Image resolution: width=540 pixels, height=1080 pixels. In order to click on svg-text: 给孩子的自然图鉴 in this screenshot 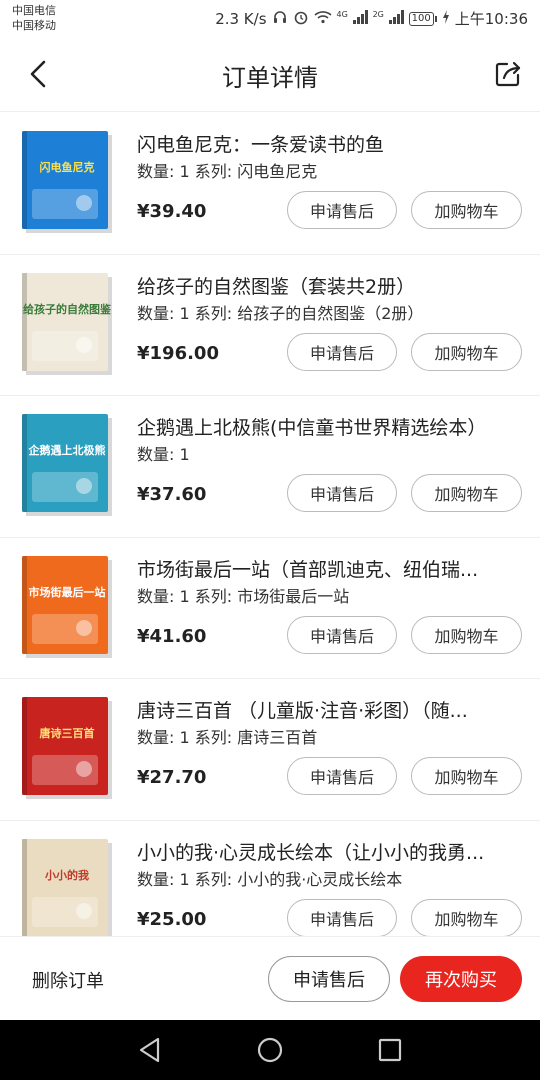, I will do `click(67, 309)`.